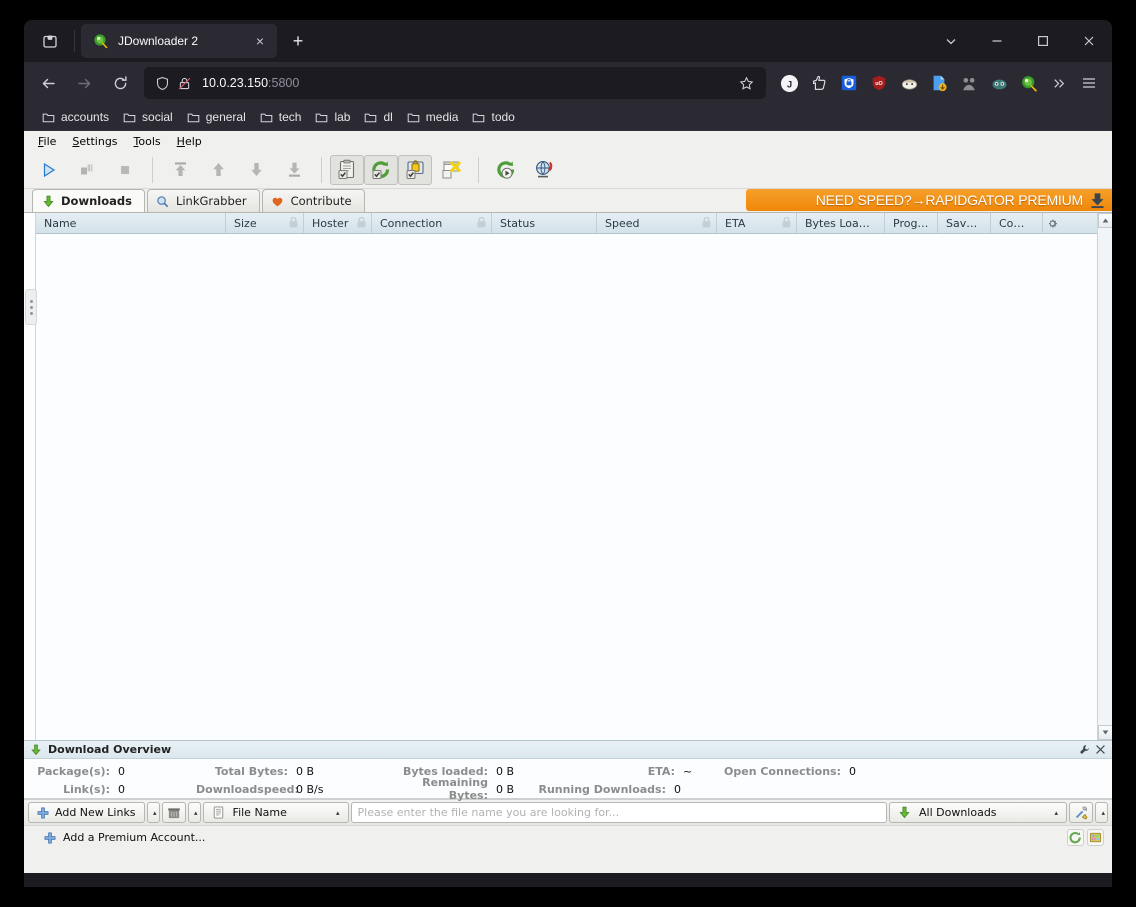  I want to click on bookmark-label: dl, so click(388, 117).